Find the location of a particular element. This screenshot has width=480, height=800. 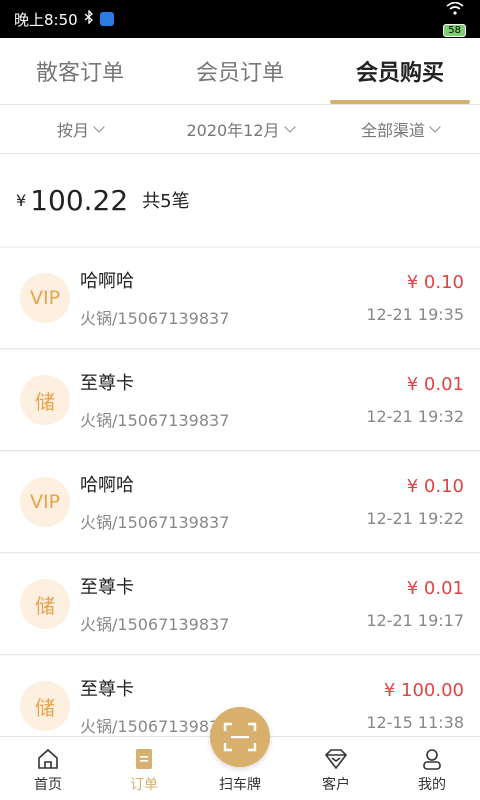

app-notification-icon is located at coordinates (106, 19).